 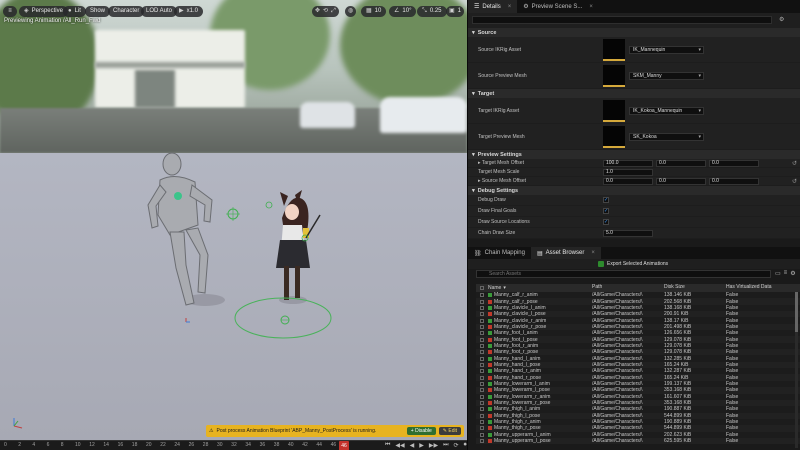 What do you see at coordinates (456, 445) in the screenshot?
I see `transport-button: ⟳` at bounding box center [456, 445].